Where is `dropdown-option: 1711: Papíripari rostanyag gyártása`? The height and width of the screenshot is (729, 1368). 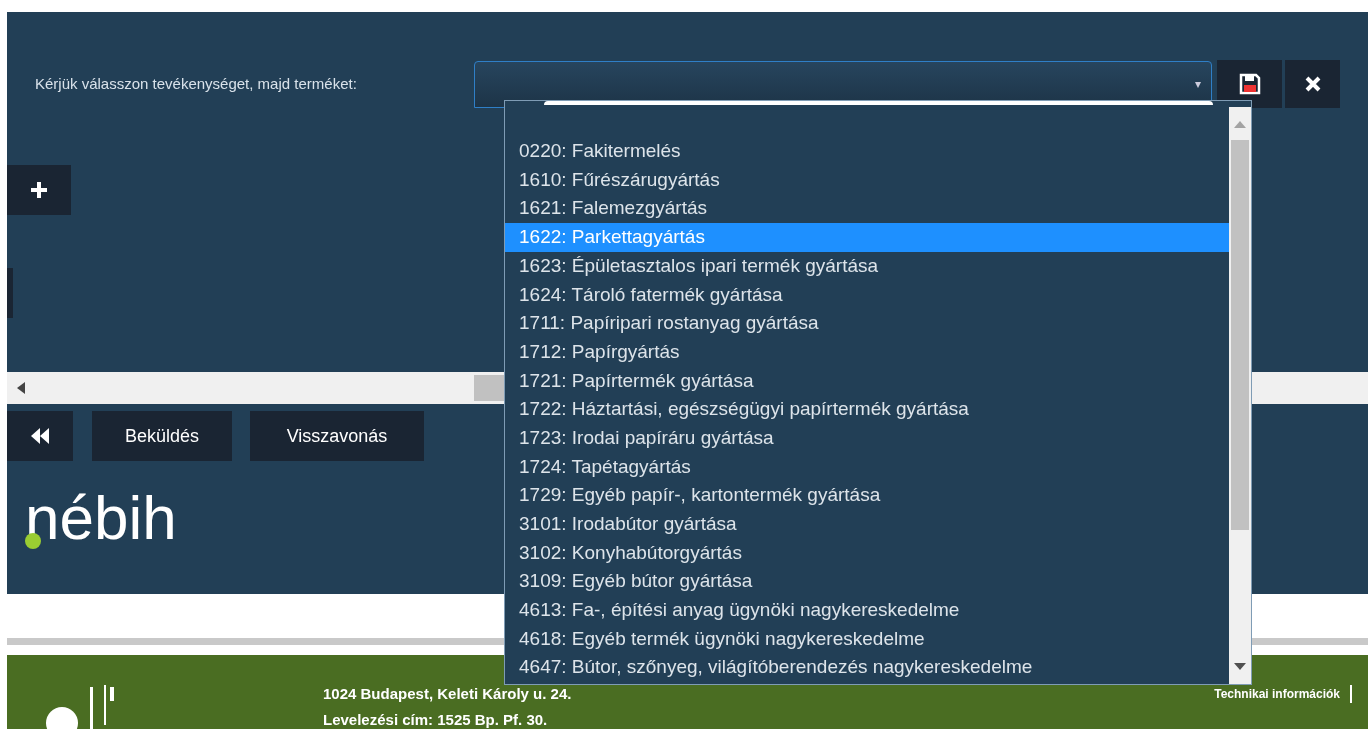
dropdown-option: 1711: Papíripari rostanyag gyártása is located at coordinates (867, 323).